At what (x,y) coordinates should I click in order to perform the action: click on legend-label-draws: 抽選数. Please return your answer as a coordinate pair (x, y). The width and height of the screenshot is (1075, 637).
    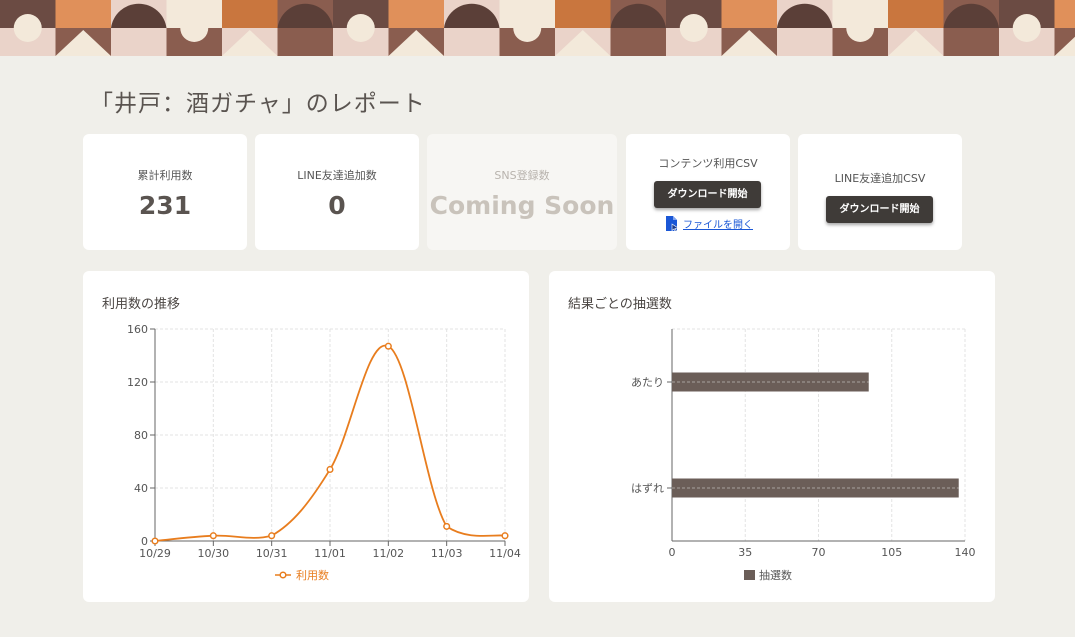
    Looking at the image, I should click on (775, 575).